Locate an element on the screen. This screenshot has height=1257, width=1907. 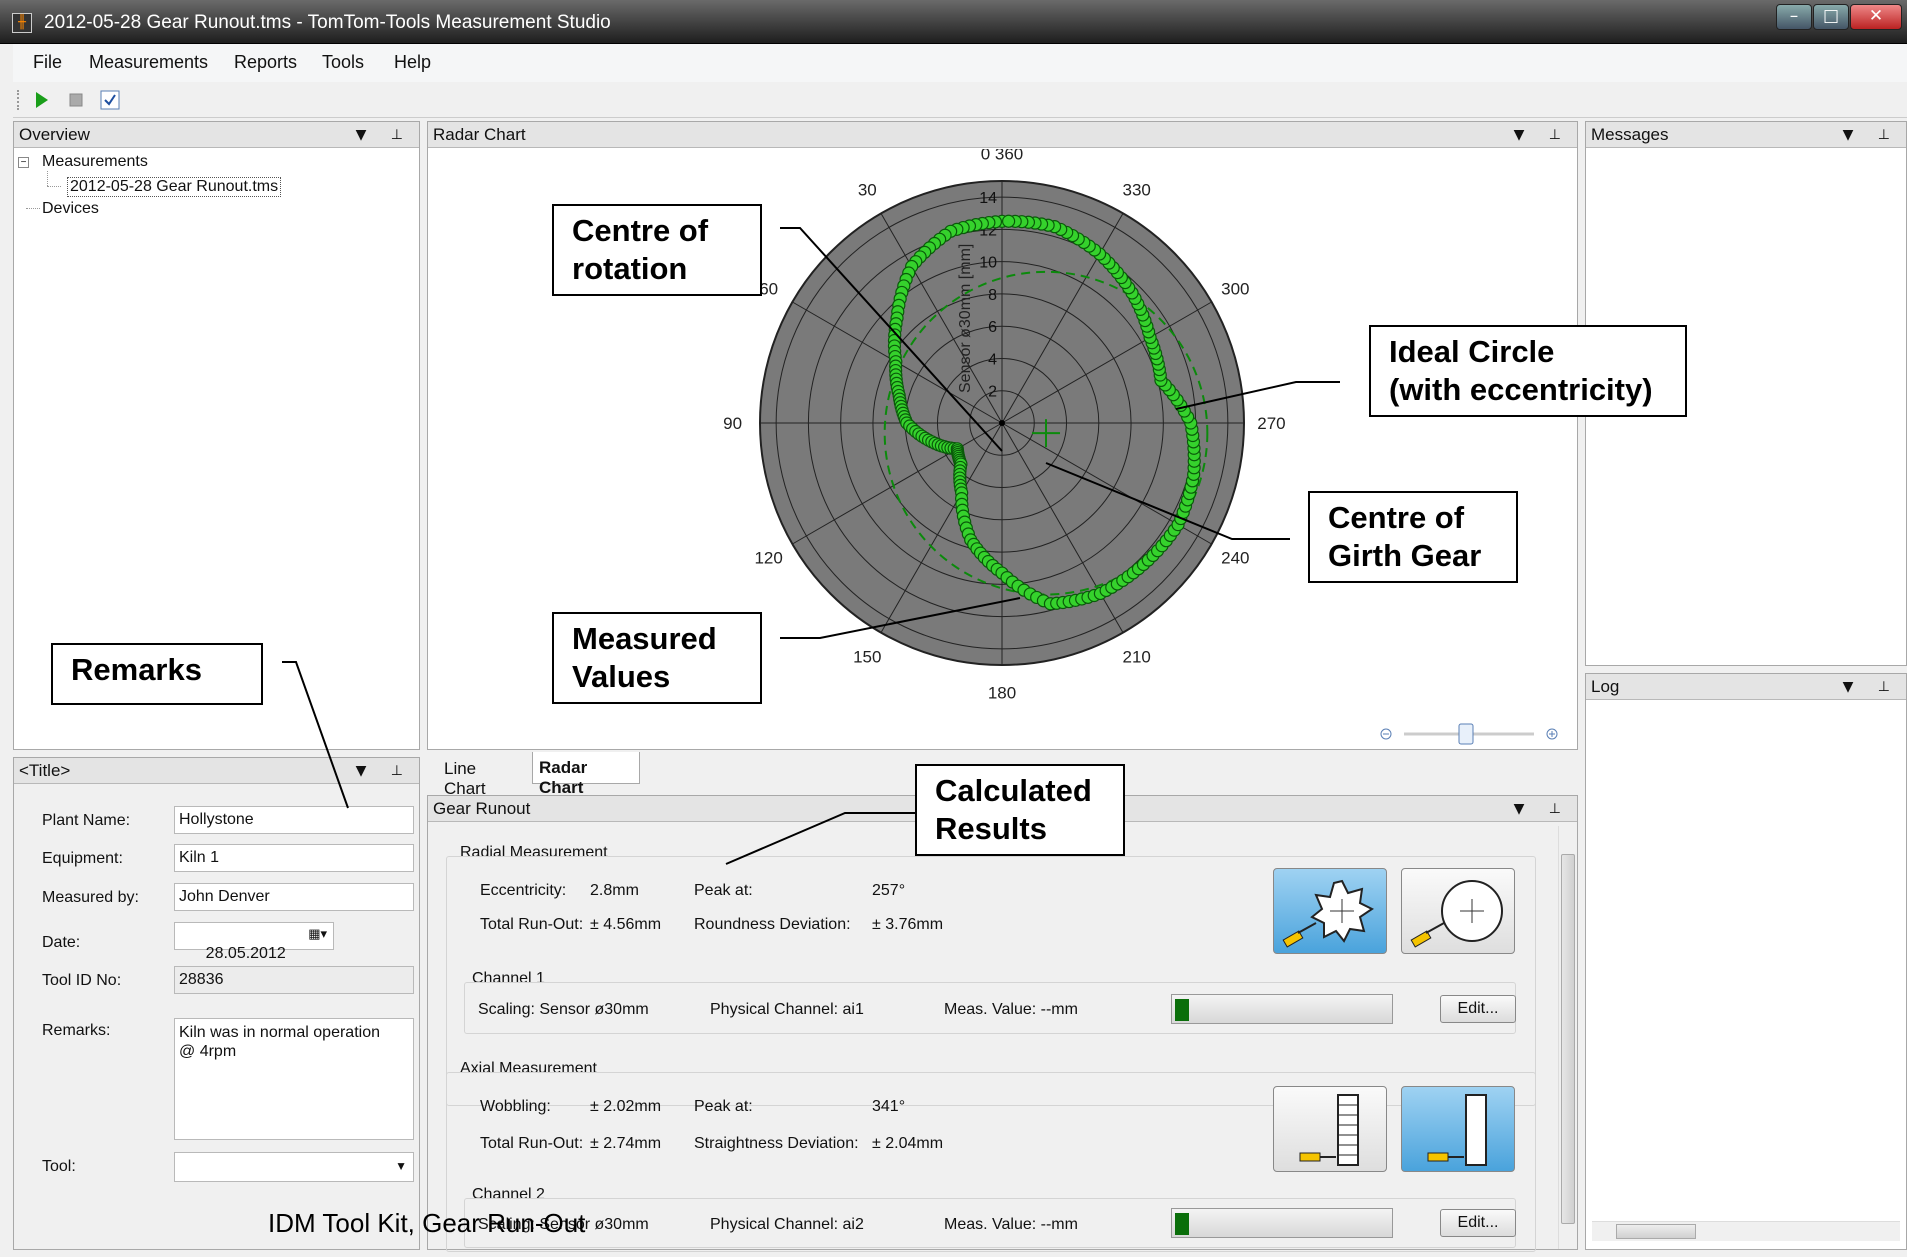
callout-calculated-results: Calculated Results is located at coordinates (1020, 810).